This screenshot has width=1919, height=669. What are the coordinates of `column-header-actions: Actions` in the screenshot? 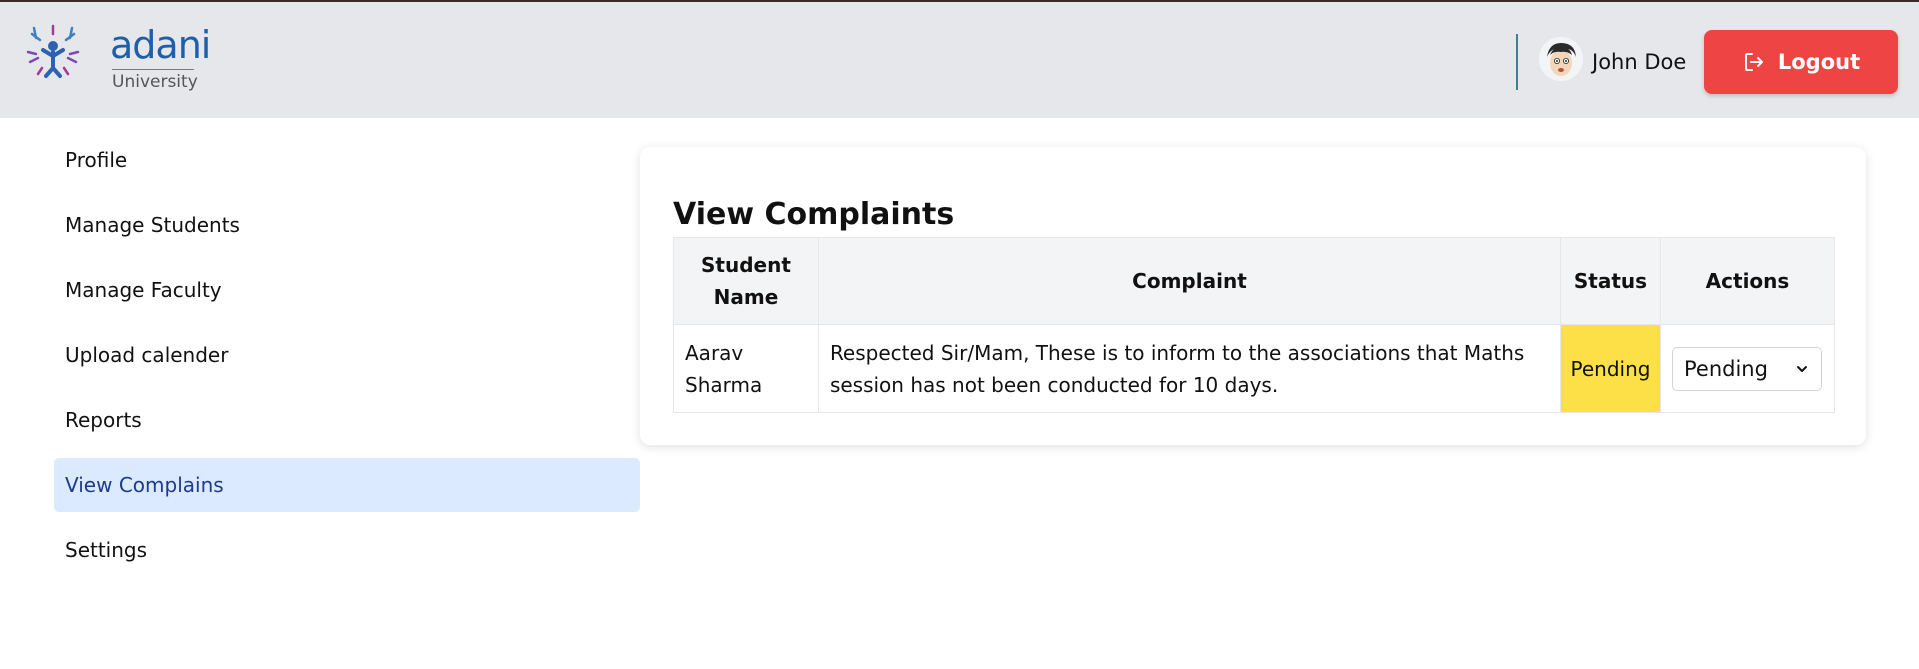 It's located at (1747, 281).